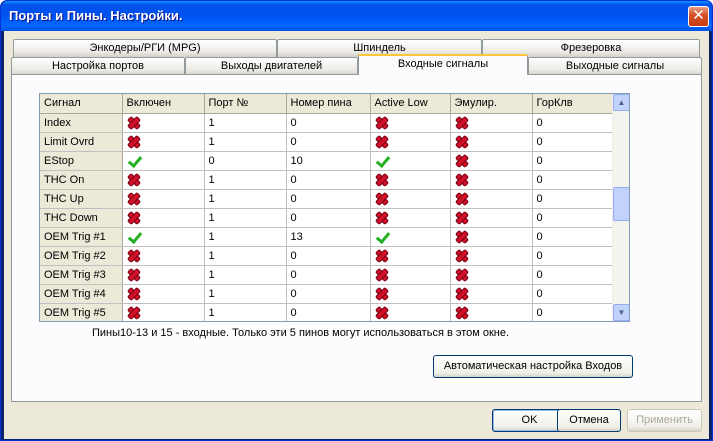 The height and width of the screenshot is (441, 713). I want to click on cell-pin: 10, so click(328, 161).